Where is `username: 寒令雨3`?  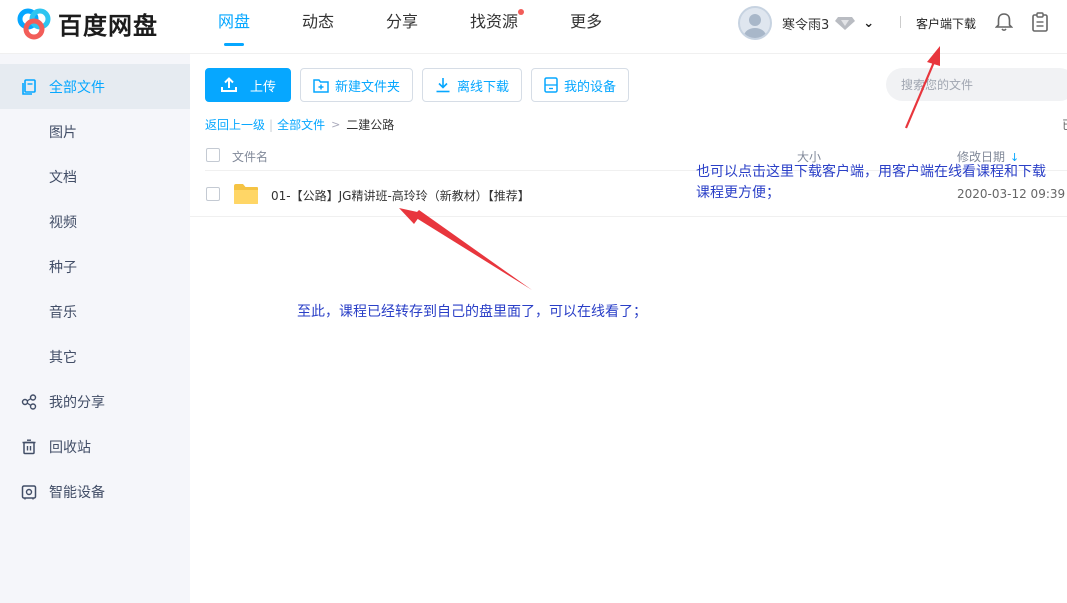 username: 寒令雨3 is located at coordinates (805, 23).